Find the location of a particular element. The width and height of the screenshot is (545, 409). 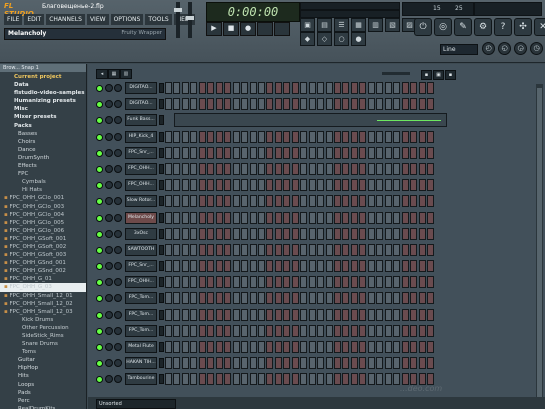

menu-options: OPTIONS is located at coordinates (127, 19).